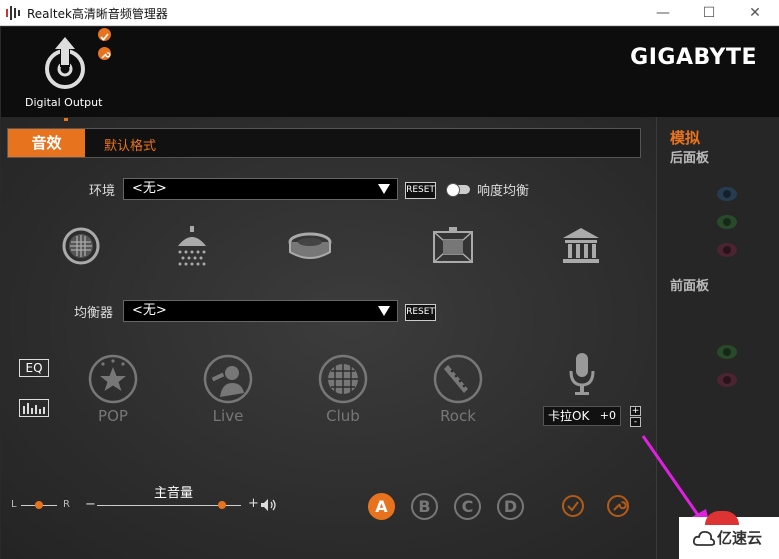 Image resolution: width=779 pixels, height=559 pixels. Describe the element at coordinates (458, 416) in the screenshot. I see `genre-rock-label: Rock` at that location.